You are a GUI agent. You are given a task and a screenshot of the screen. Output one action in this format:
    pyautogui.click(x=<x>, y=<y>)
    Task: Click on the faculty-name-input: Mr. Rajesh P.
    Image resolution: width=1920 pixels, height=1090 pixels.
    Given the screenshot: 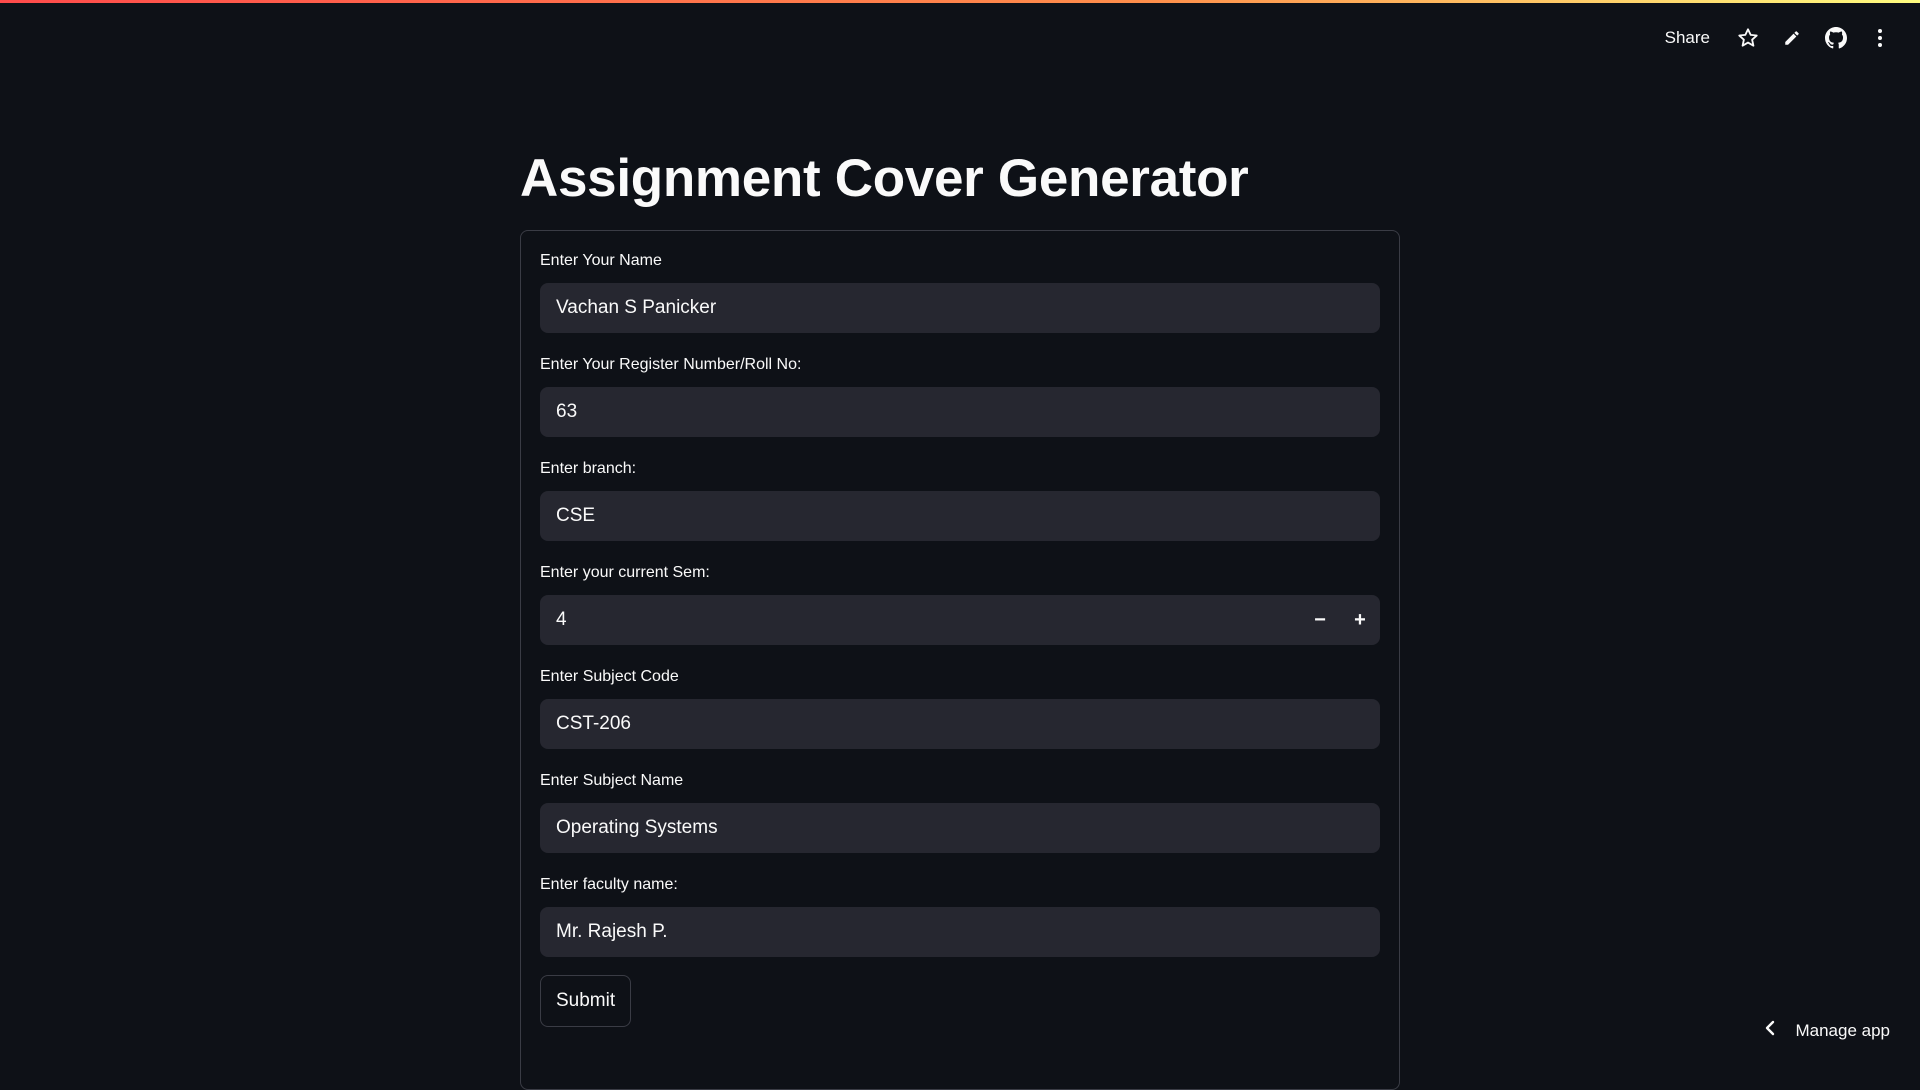 What is the action you would take?
    pyautogui.click(x=960, y=932)
    